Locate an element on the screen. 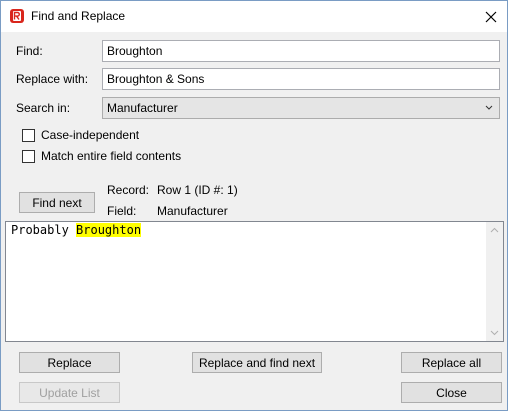 This screenshot has height=411, width=508. case-independent-label: Case-independent is located at coordinates (90, 135).